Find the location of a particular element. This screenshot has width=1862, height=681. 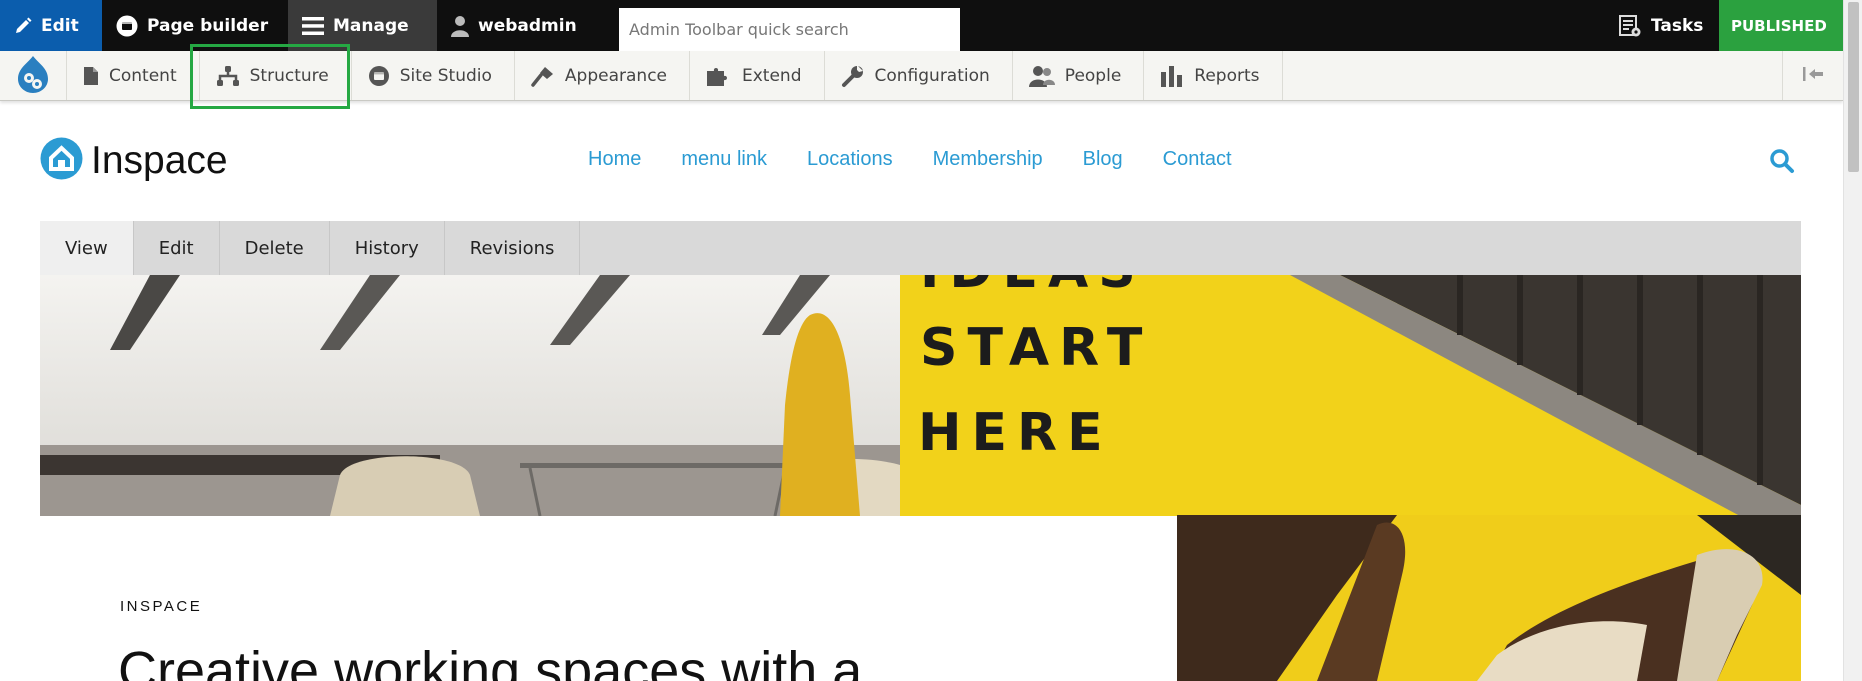

scrollbar-thumb is located at coordinates (1853, 87).